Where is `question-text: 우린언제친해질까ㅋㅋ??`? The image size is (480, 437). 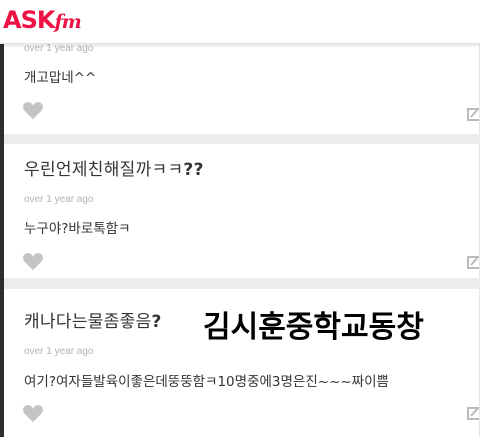 question-text: 우린언제친해질까ㅋㅋ?? is located at coordinates (114, 170).